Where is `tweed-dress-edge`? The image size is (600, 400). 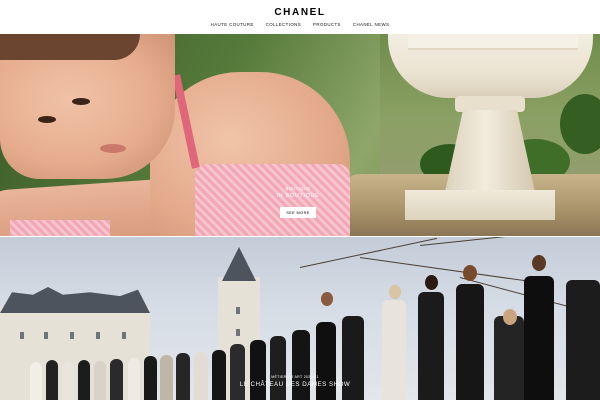
tweed-dress-edge is located at coordinates (60, 228).